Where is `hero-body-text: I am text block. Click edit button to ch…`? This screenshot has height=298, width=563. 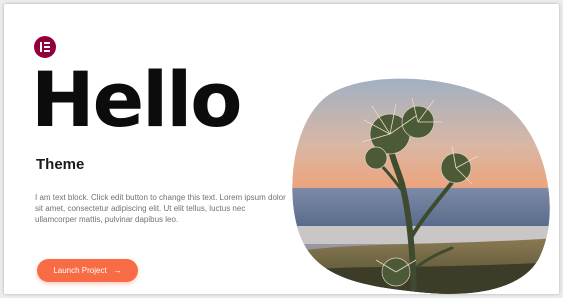 hero-body-text: I am text block. Click edit button to ch… is located at coordinates (160, 208).